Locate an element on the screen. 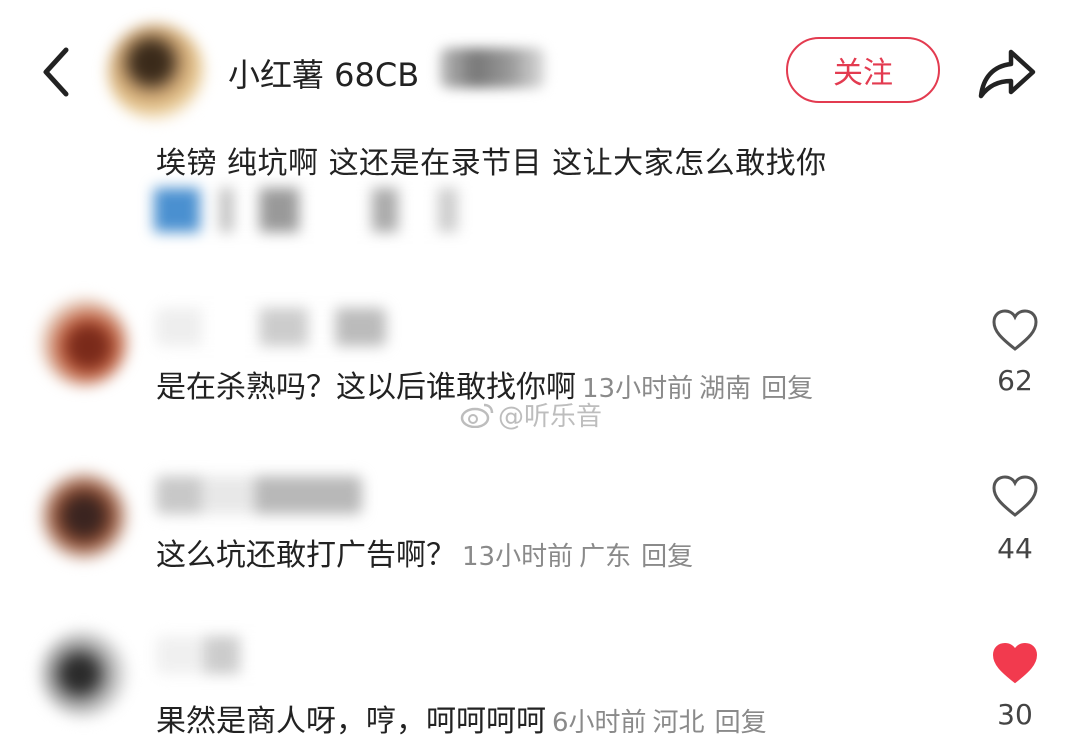  like-count: 62 is located at coordinates (1015, 380).